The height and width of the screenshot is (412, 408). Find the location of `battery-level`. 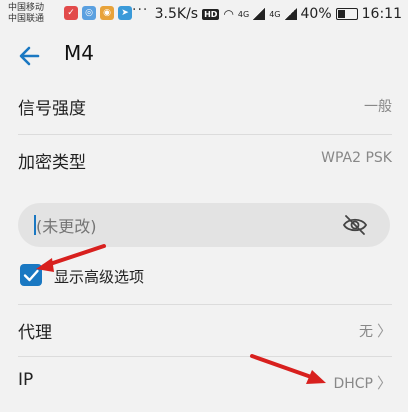

battery-level is located at coordinates (341, 14).